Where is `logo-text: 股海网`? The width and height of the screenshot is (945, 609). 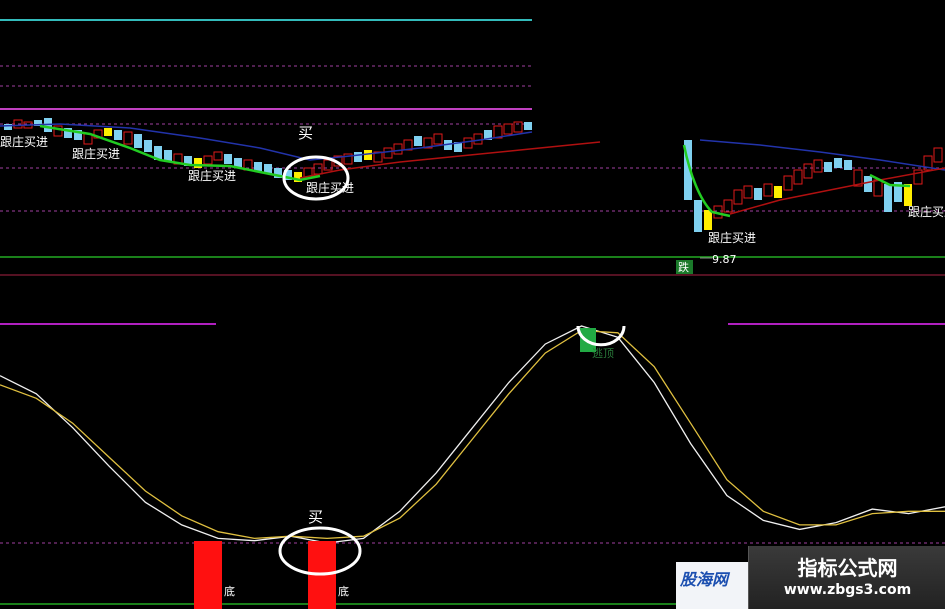 logo-text: 股海网 is located at coordinates (704, 579).